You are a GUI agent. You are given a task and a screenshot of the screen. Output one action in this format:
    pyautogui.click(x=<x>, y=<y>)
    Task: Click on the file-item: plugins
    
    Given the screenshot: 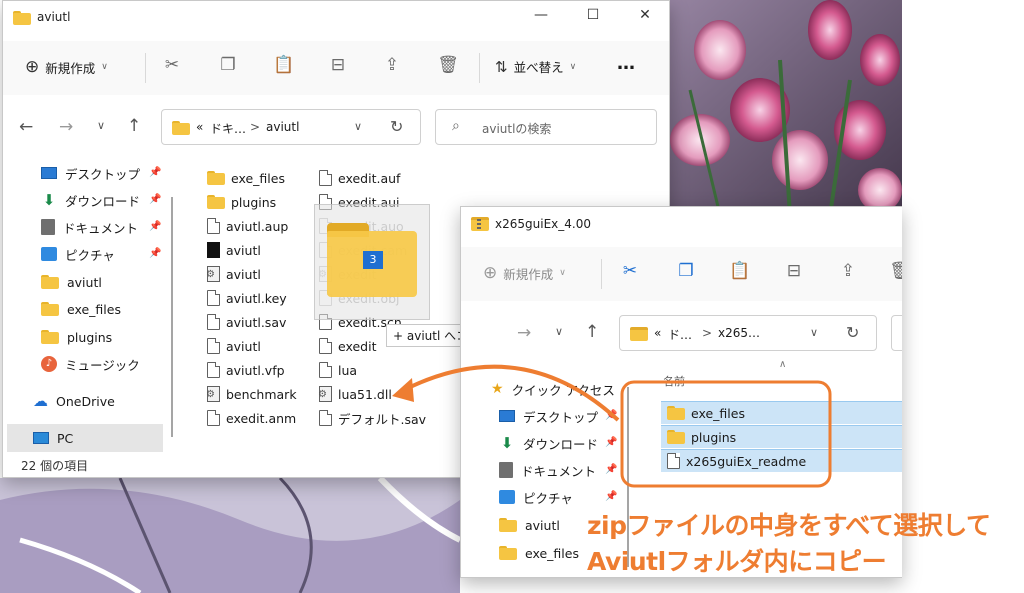 What is the action you would take?
    pyautogui.click(x=241, y=202)
    